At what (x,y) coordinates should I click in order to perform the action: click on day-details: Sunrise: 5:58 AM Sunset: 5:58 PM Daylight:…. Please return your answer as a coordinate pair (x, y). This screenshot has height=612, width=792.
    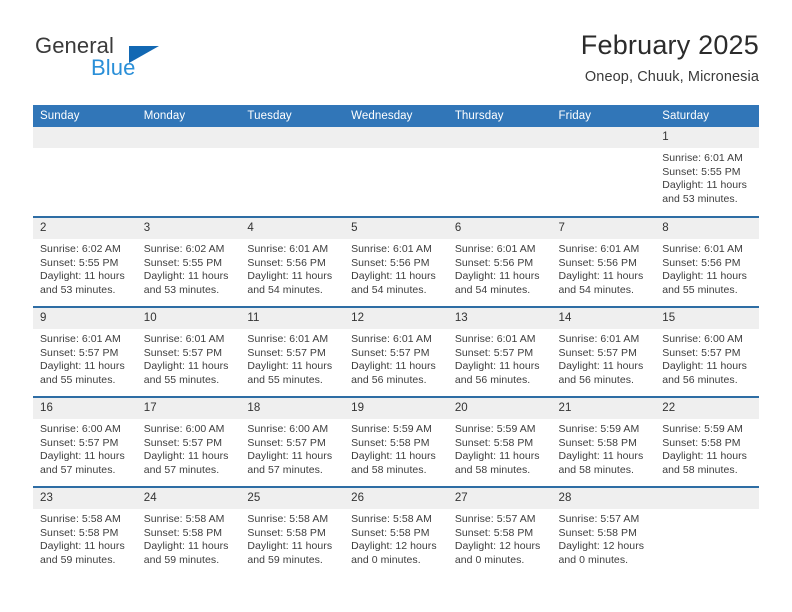
    Looking at the image, I should click on (396, 538).